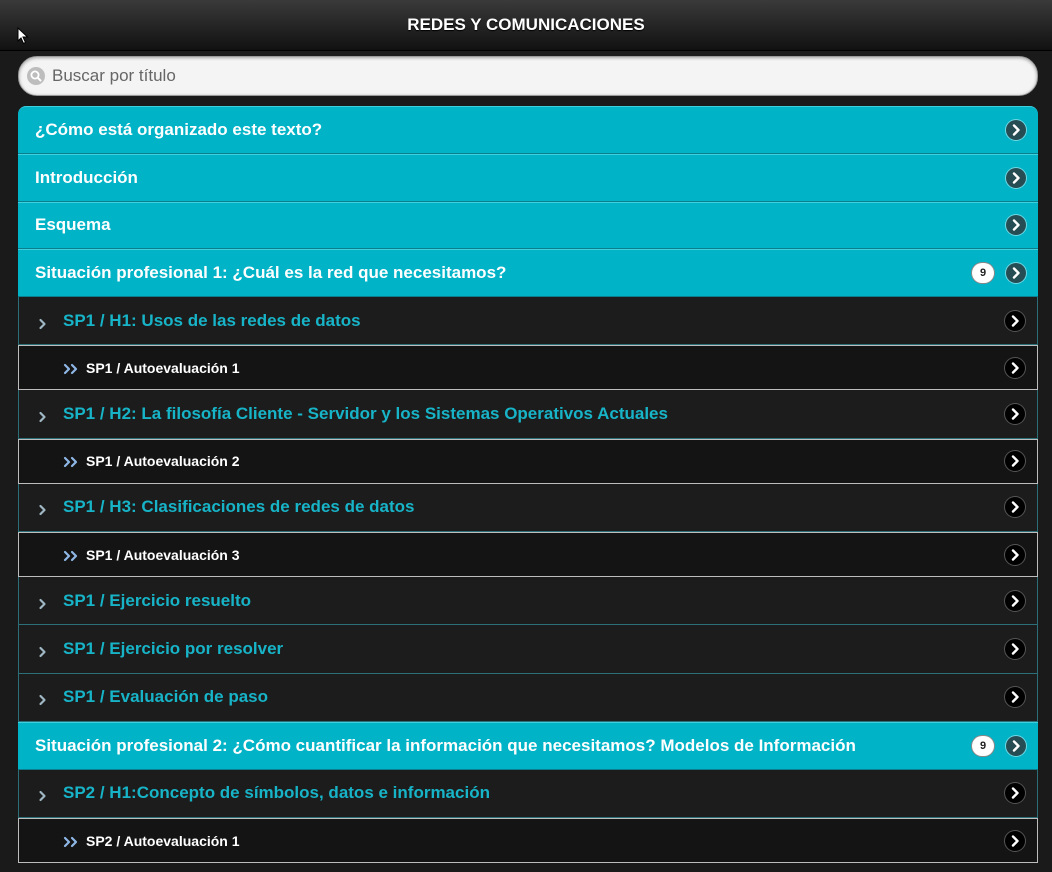 This screenshot has width=1052, height=872. What do you see at coordinates (528, 841) in the screenshot?
I see `list-subitem: SP2 / Autoevaluación 1` at bounding box center [528, 841].